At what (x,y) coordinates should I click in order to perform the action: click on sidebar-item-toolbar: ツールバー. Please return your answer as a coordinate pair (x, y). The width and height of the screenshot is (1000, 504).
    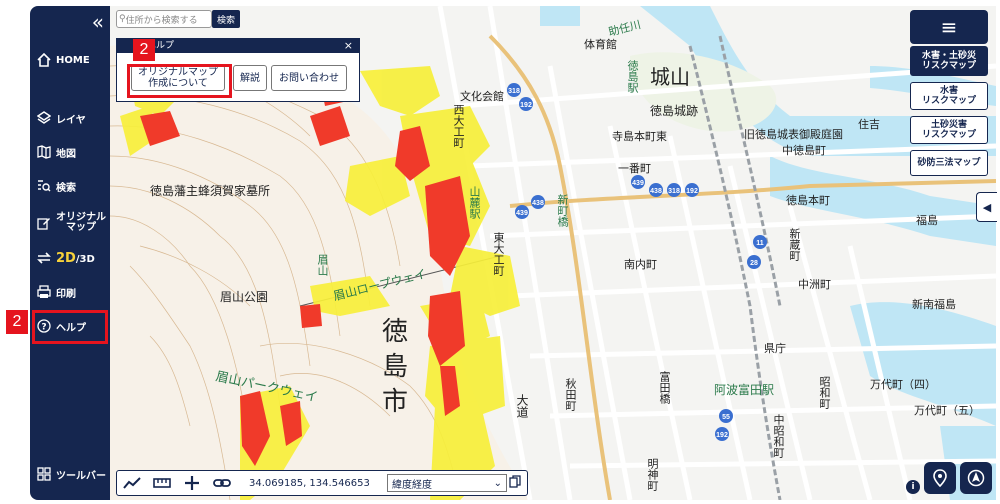
    Looking at the image, I should click on (70, 474).